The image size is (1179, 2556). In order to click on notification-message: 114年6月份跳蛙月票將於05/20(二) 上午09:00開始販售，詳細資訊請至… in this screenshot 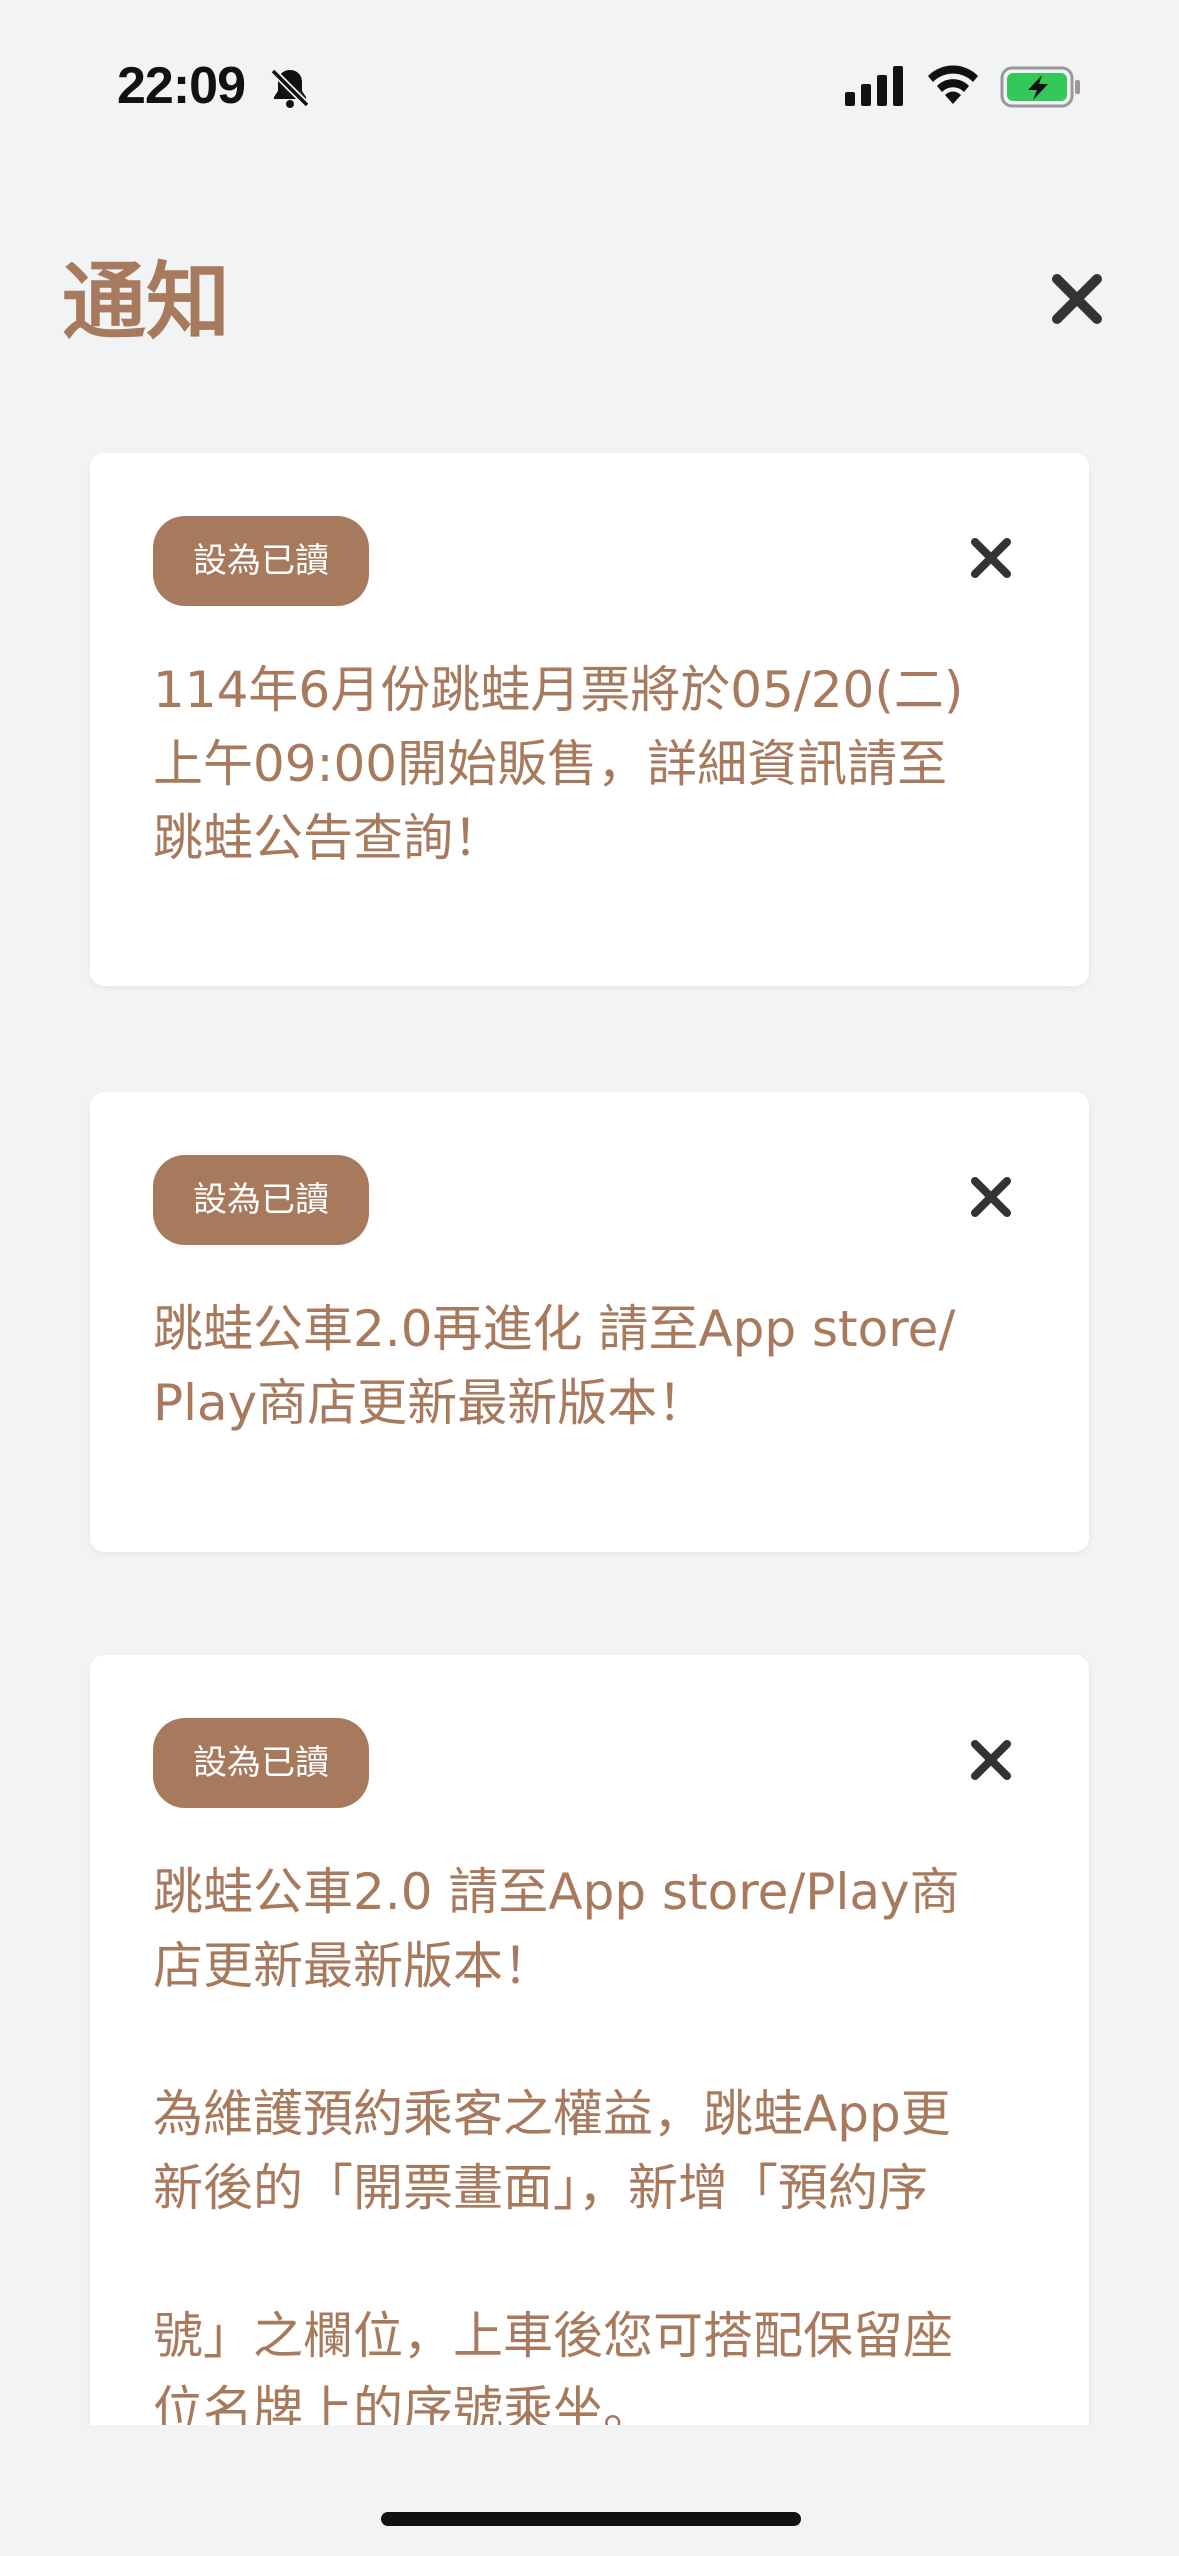, I will do `click(558, 764)`.